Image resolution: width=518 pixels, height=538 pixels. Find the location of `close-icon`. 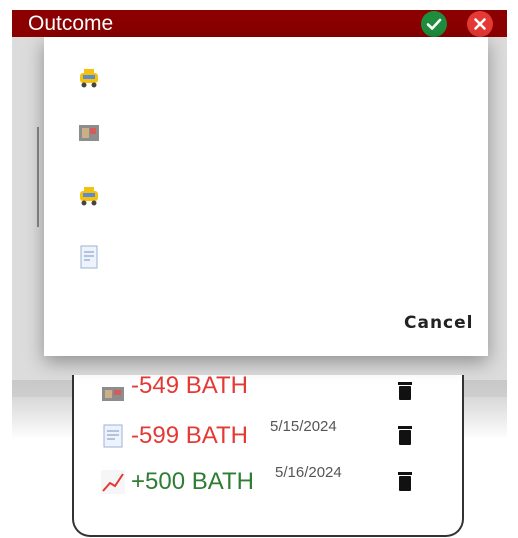

close-icon is located at coordinates (480, 24).